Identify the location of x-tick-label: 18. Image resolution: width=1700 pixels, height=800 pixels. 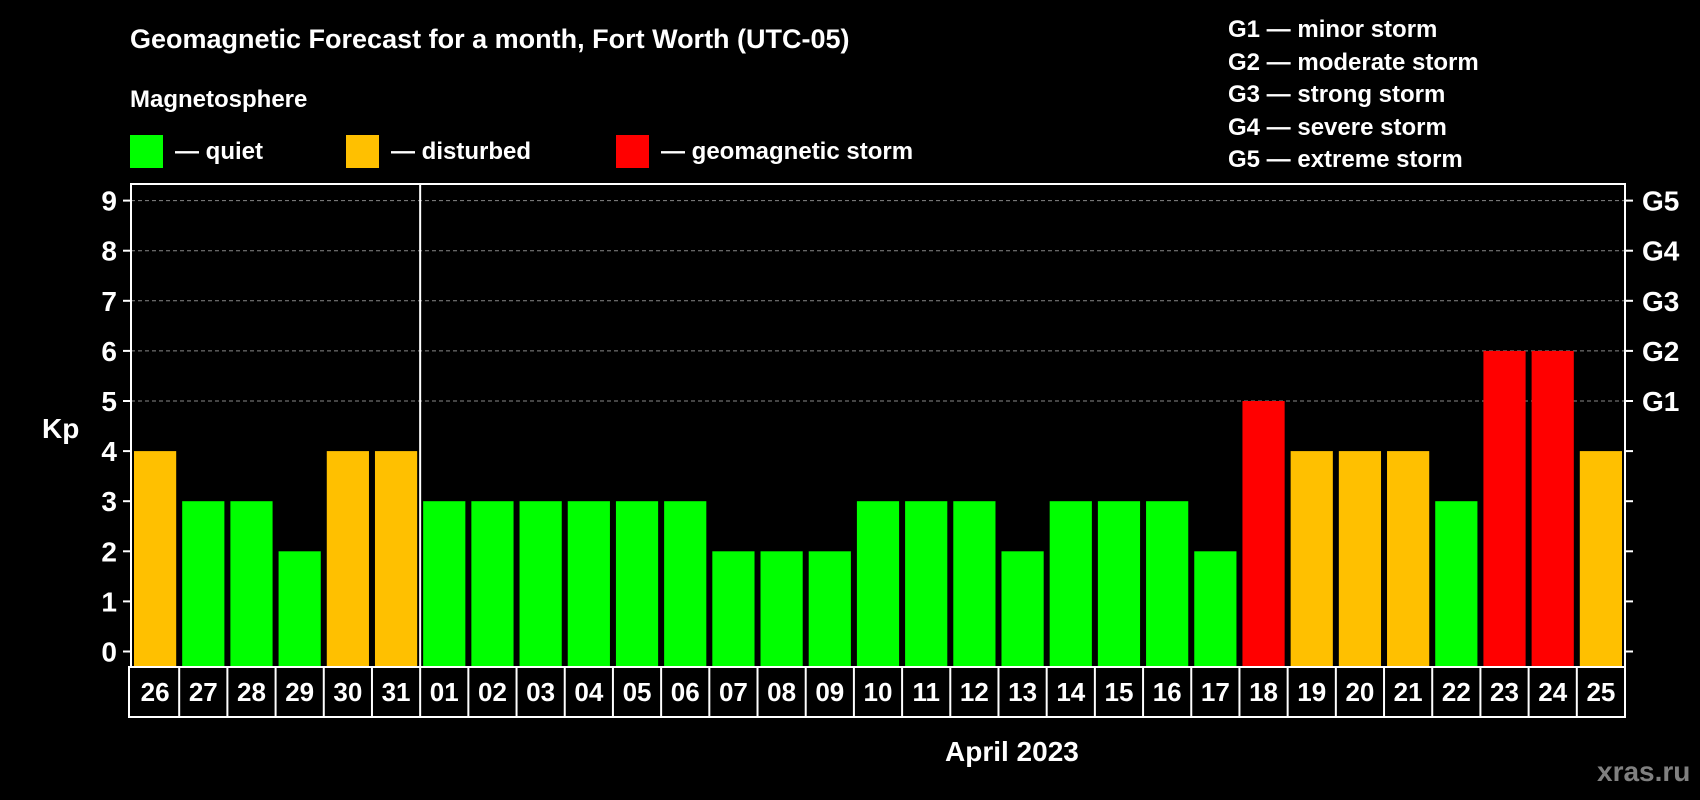
(1263, 692).